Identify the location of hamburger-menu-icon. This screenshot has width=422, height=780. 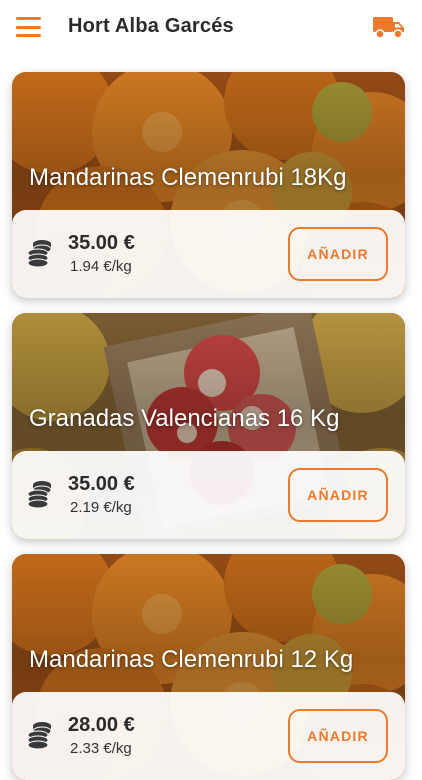
(28, 27).